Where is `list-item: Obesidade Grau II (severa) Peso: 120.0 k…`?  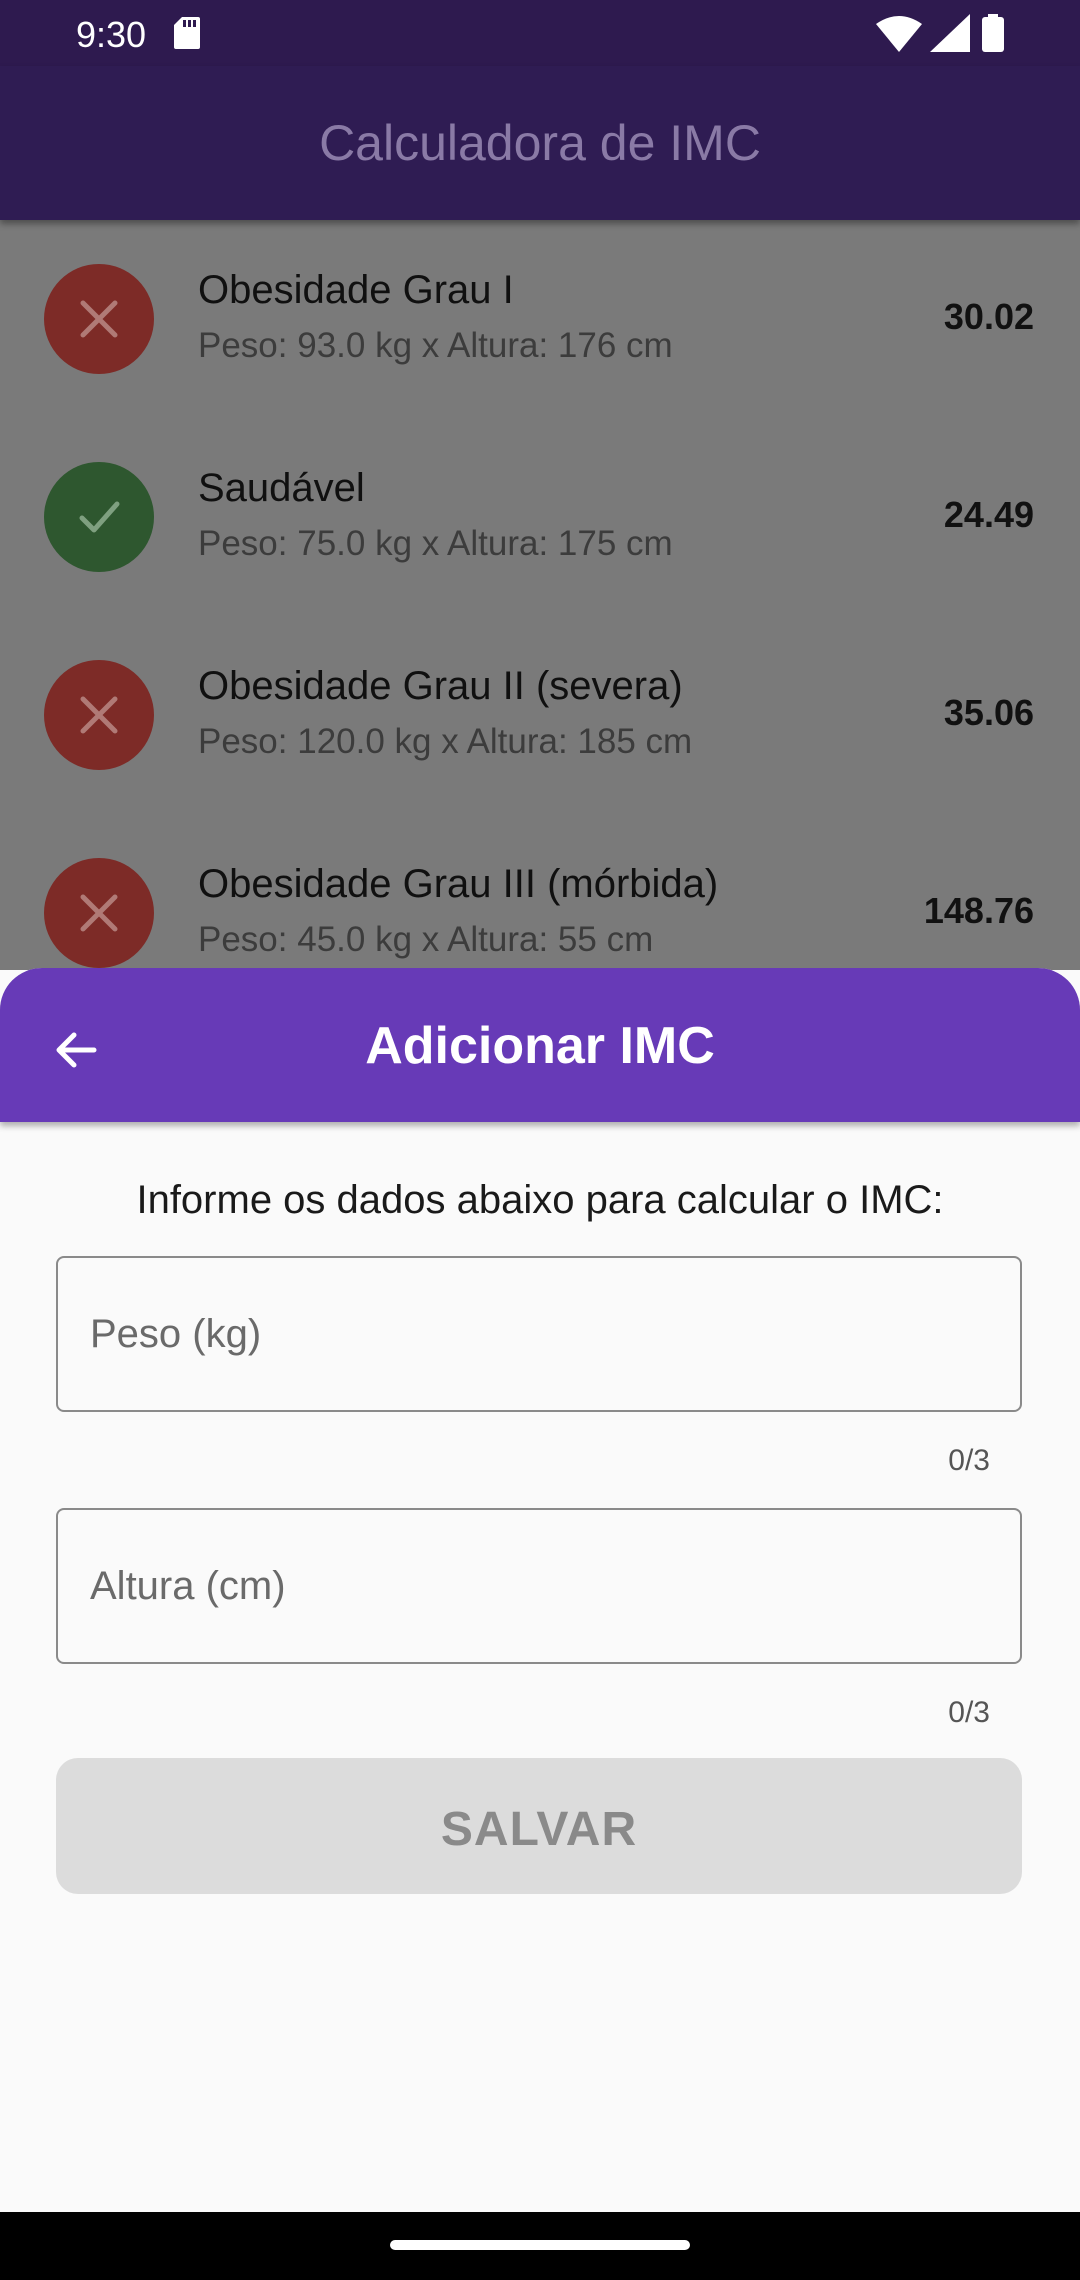
list-item: Obesidade Grau II (severa) Peso: 120.0 k… is located at coordinates (540, 715).